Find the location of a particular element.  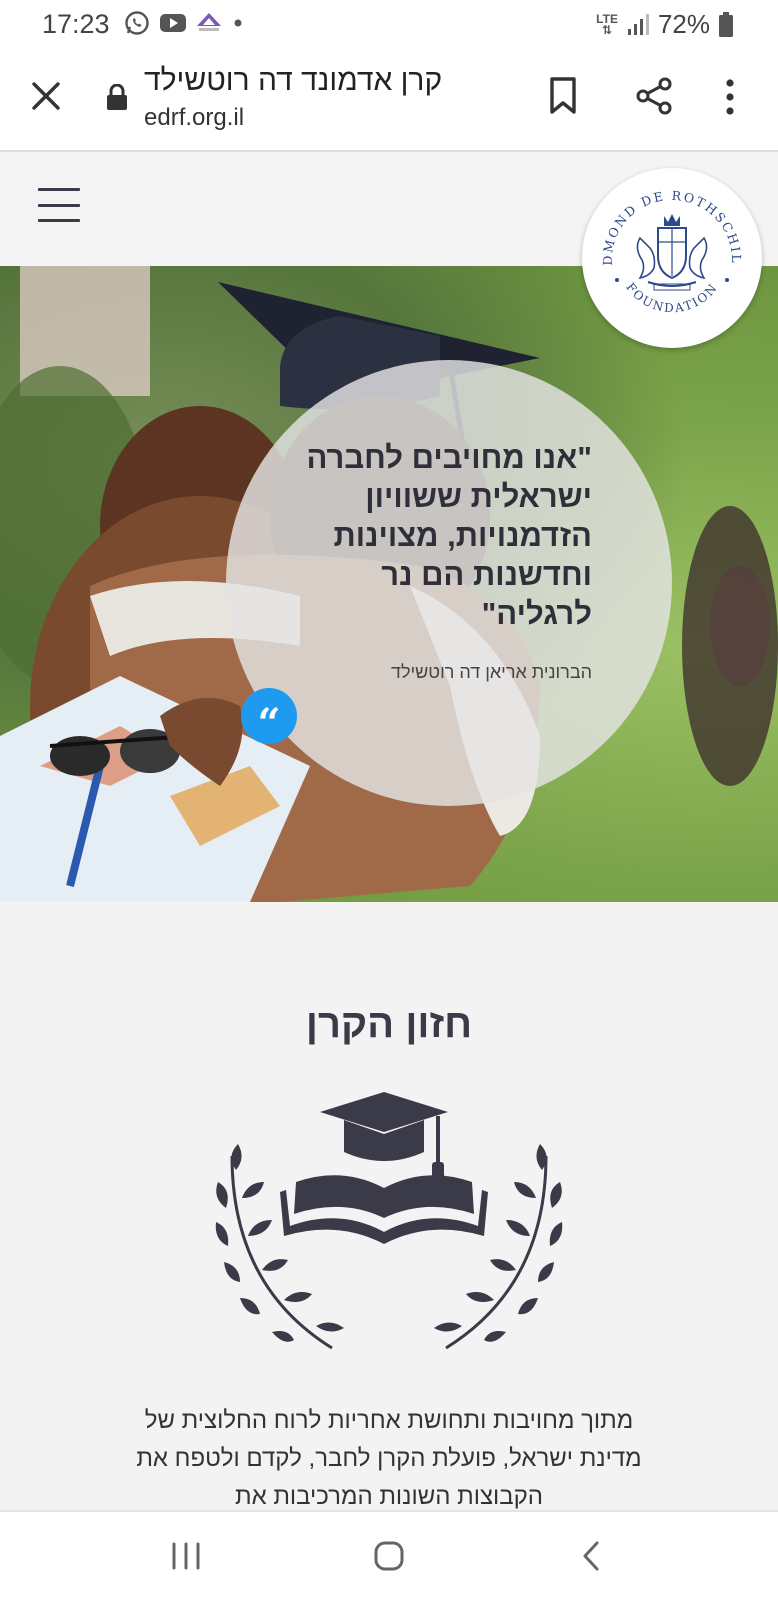

signal-icon is located at coordinates (638, 24).